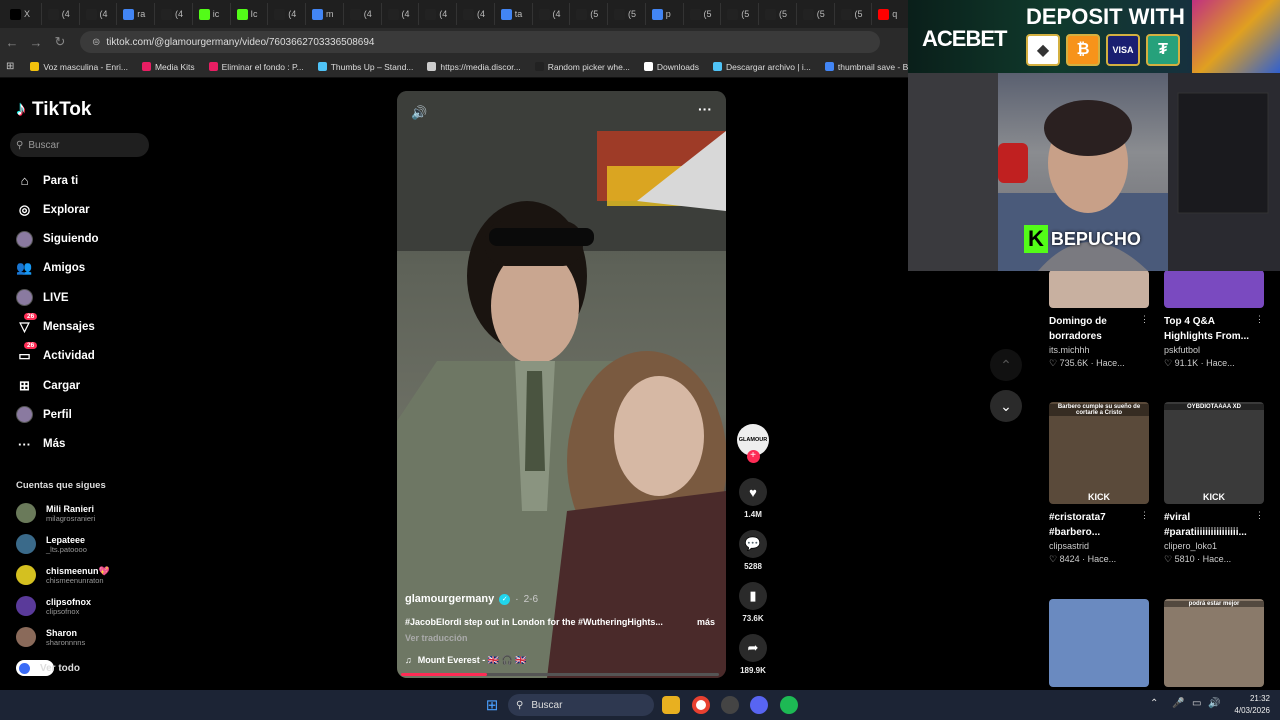 Image resolution: width=1280 pixels, height=720 pixels. I want to click on volume-icon: 🔊, so click(419, 113).